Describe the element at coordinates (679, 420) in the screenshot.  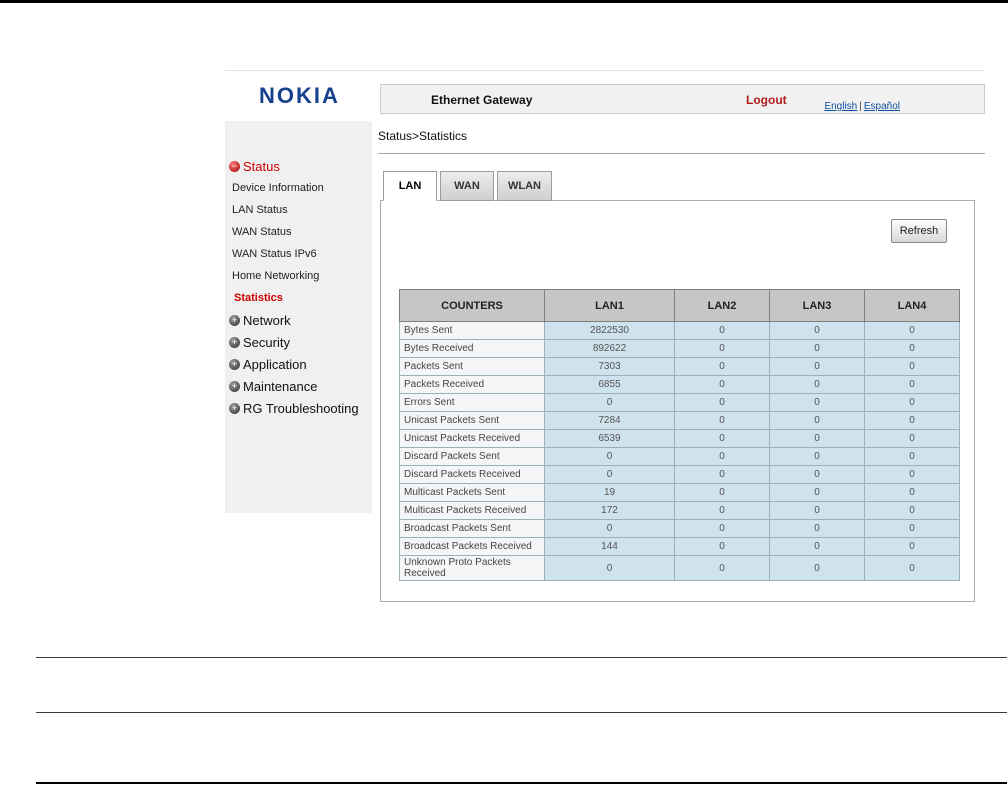
I see `table-row: Unicast Packets Sent 7284 0 0 0` at that location.